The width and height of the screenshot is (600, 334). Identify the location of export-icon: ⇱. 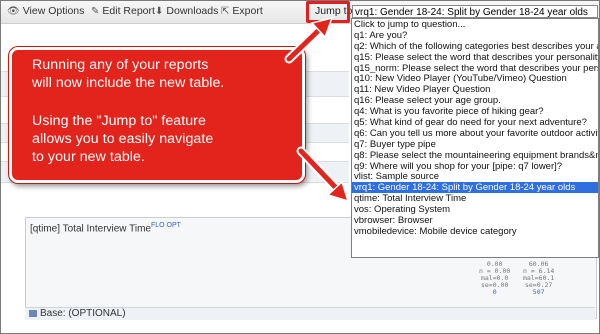
(225, 11).